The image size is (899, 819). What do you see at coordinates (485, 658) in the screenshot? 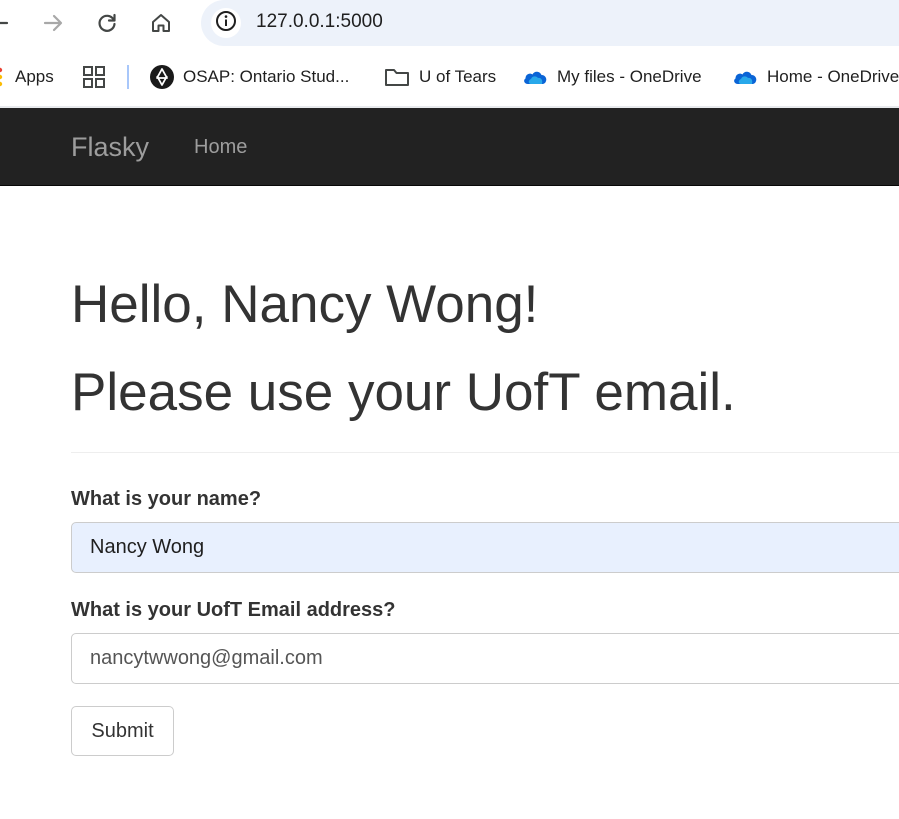
I see `email-input` at bounding box center [485, 658].